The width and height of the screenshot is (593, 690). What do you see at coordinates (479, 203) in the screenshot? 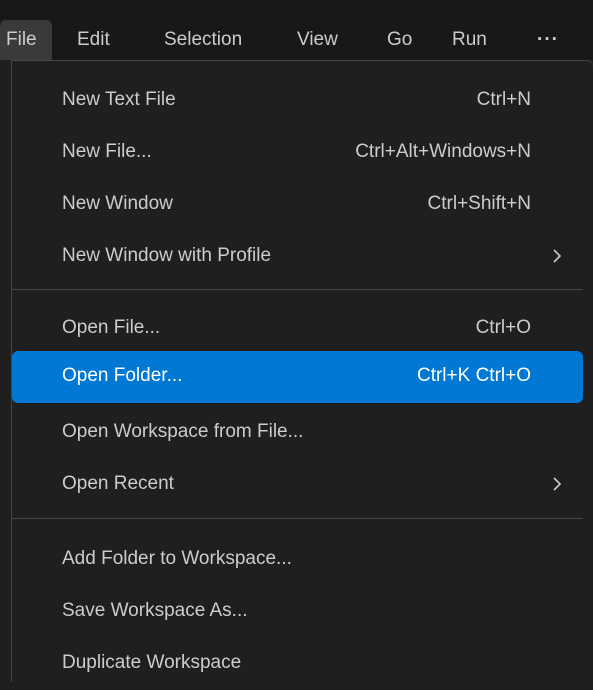
I see `menu-item-shortcut: Ctrl+Shift+N` at bounding box center [479, 203].